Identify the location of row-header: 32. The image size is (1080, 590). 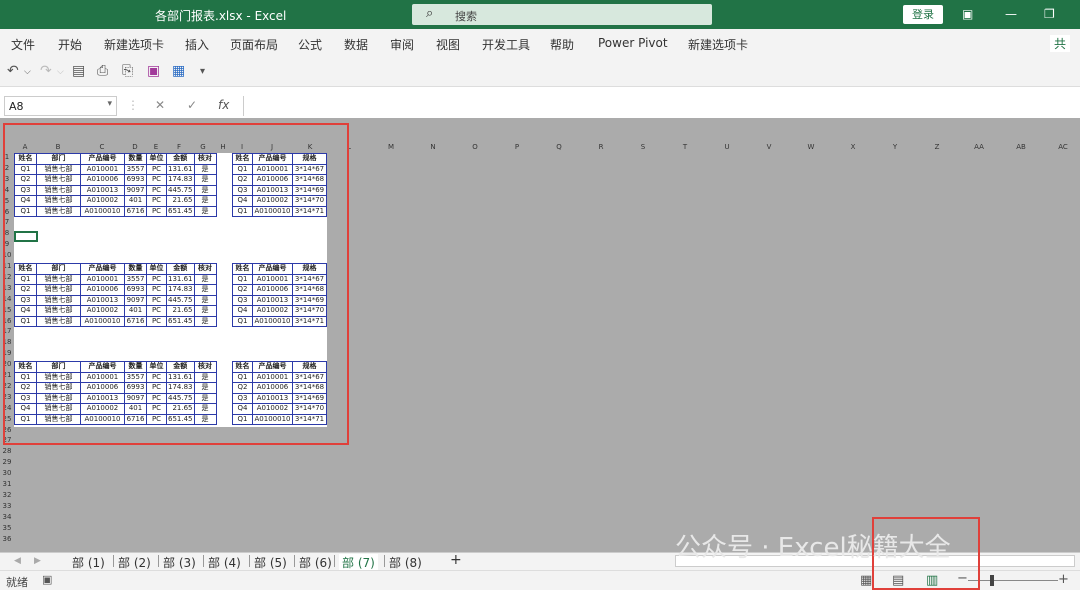
(7, 495).